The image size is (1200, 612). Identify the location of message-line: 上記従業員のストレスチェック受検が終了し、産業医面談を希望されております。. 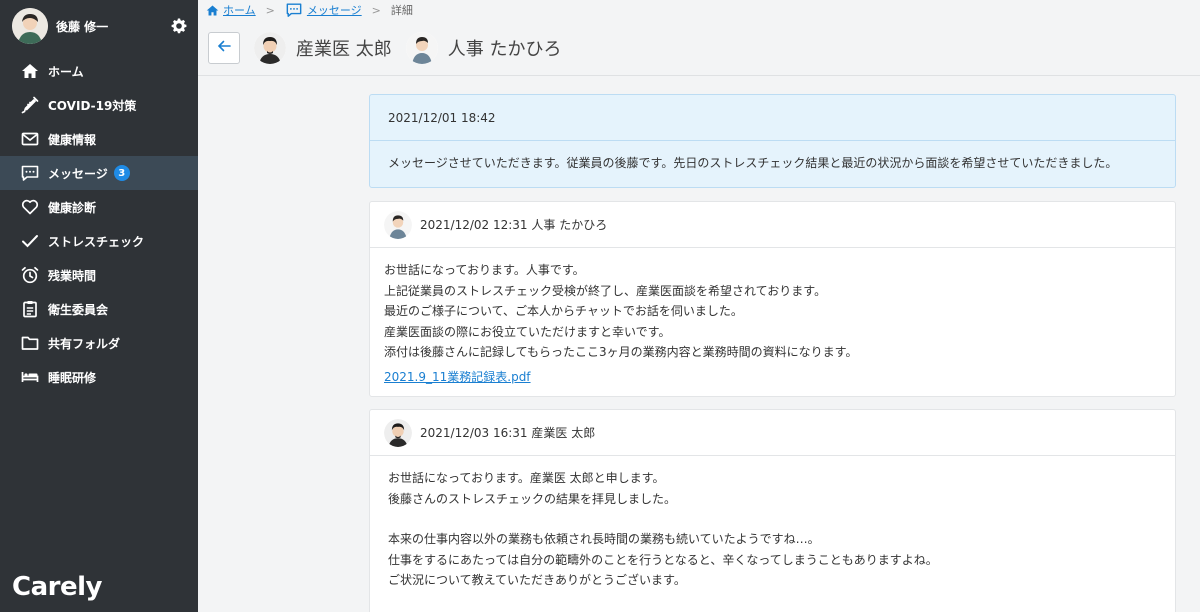
(605, 290).